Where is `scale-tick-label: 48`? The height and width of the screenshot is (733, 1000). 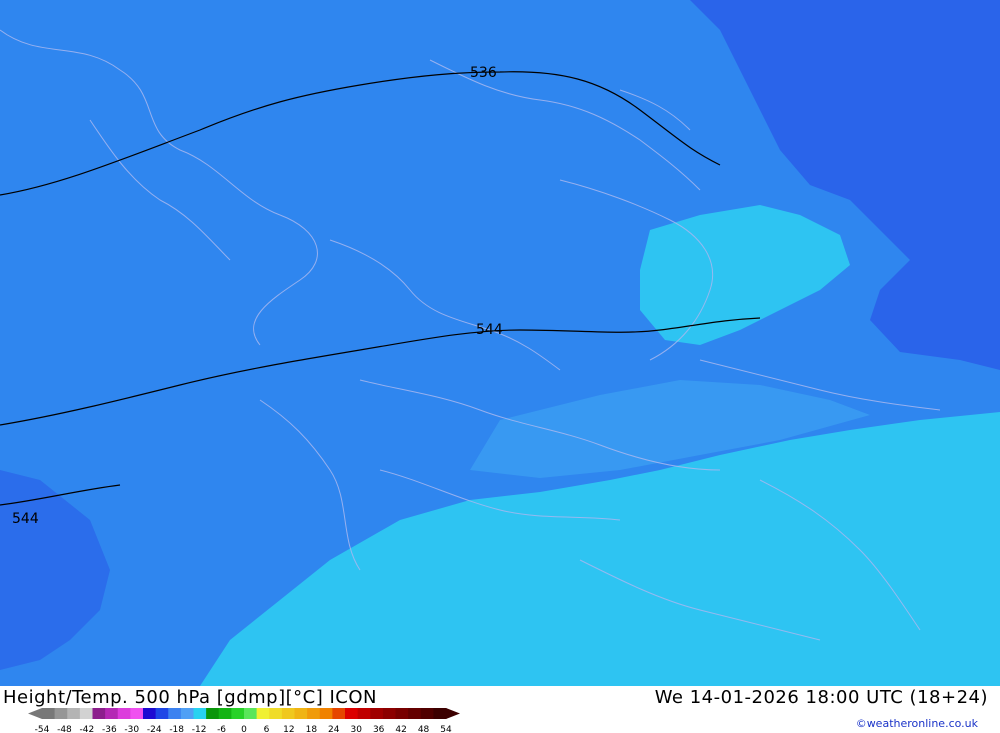 scale-tick-label: 48 is located at coordinates (424, 729).